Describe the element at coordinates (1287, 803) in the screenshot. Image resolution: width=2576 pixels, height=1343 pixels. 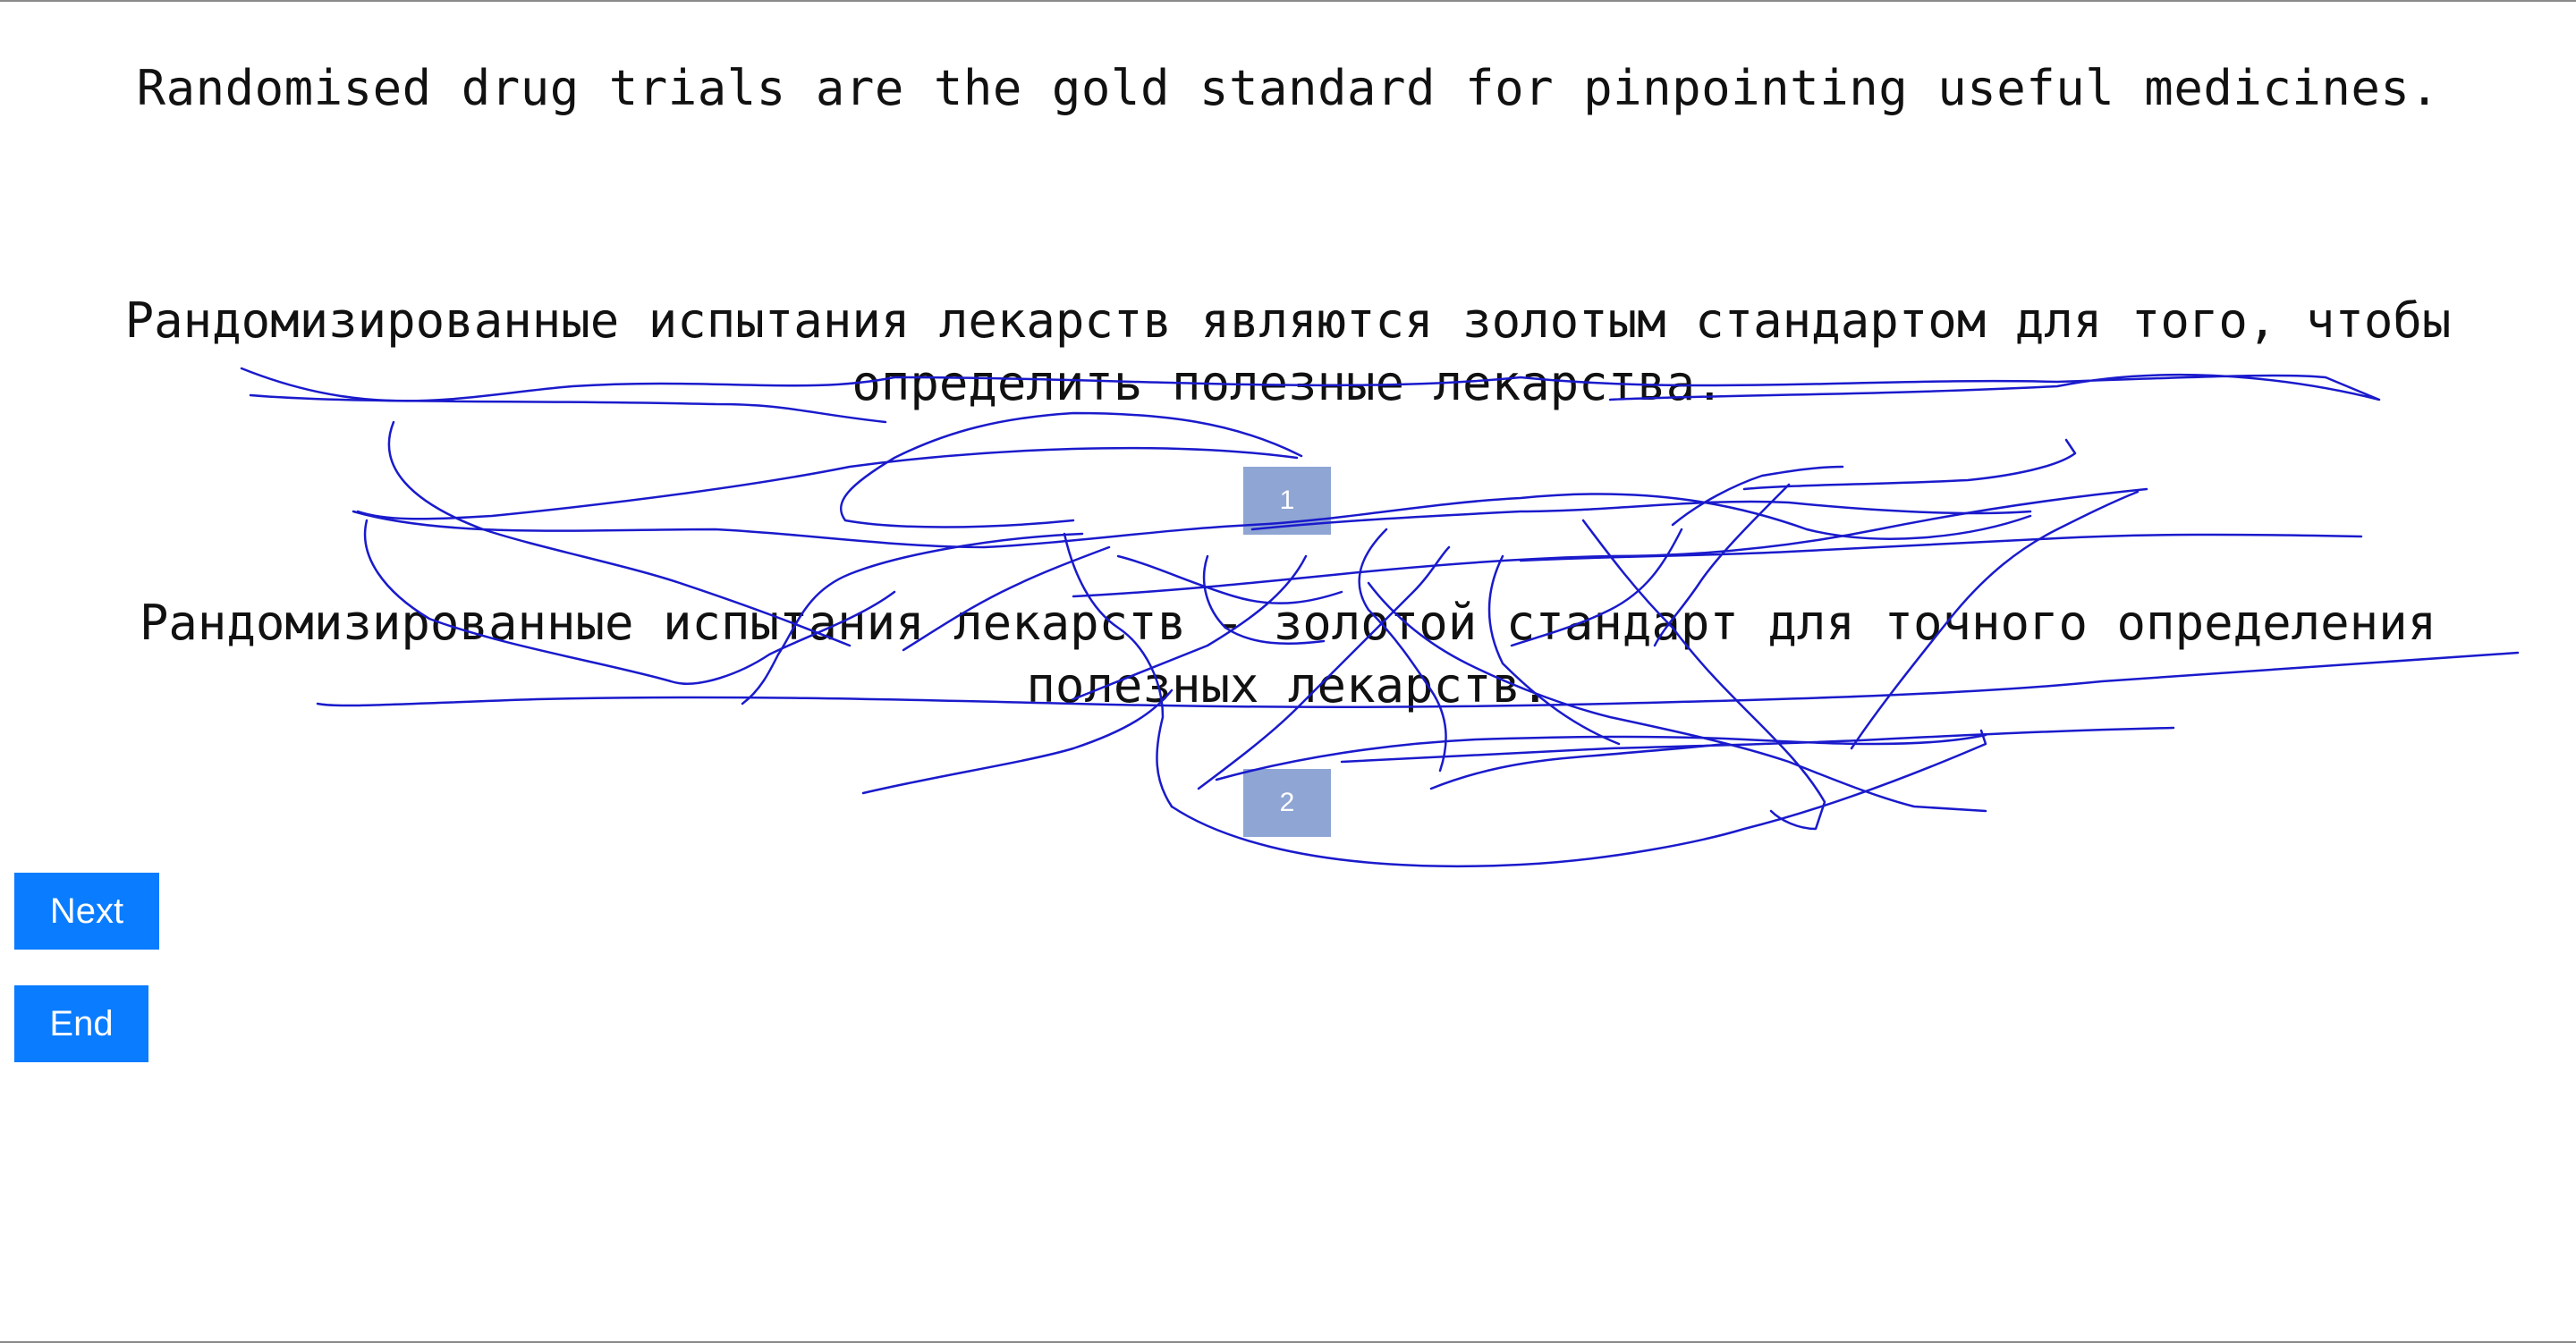
I see `rank-box-2: 2` at that location.